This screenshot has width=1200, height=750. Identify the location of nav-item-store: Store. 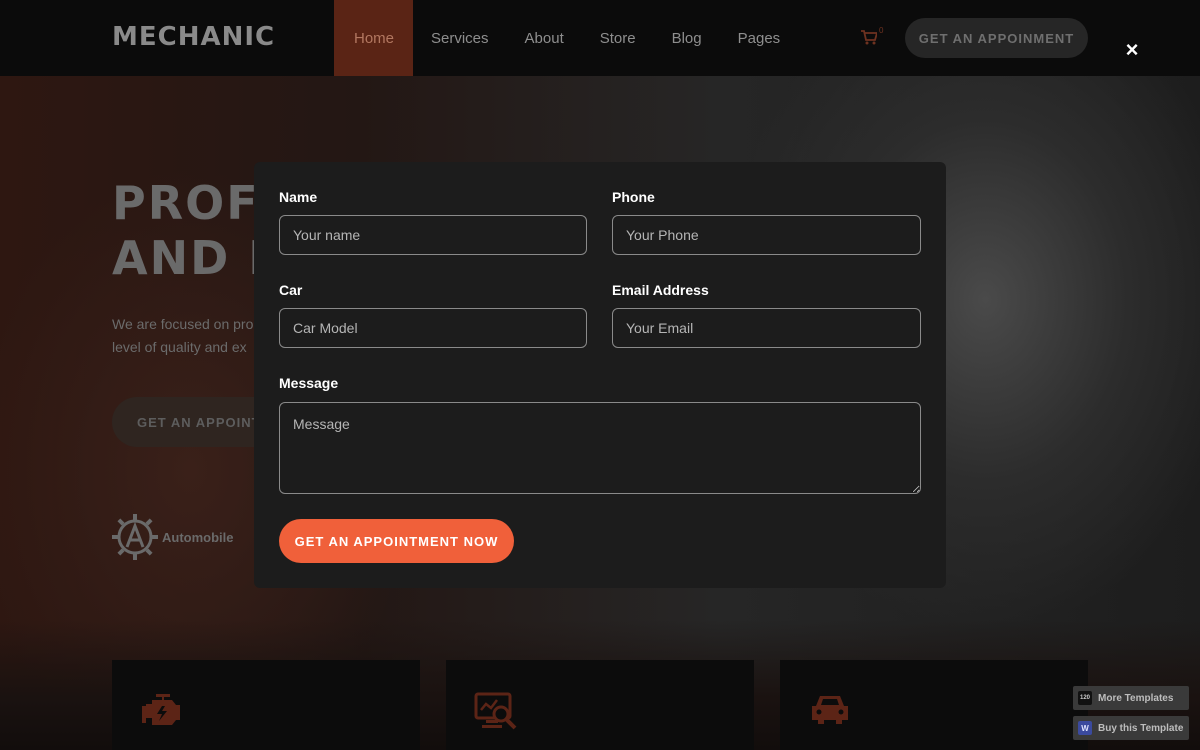
(618, 38).